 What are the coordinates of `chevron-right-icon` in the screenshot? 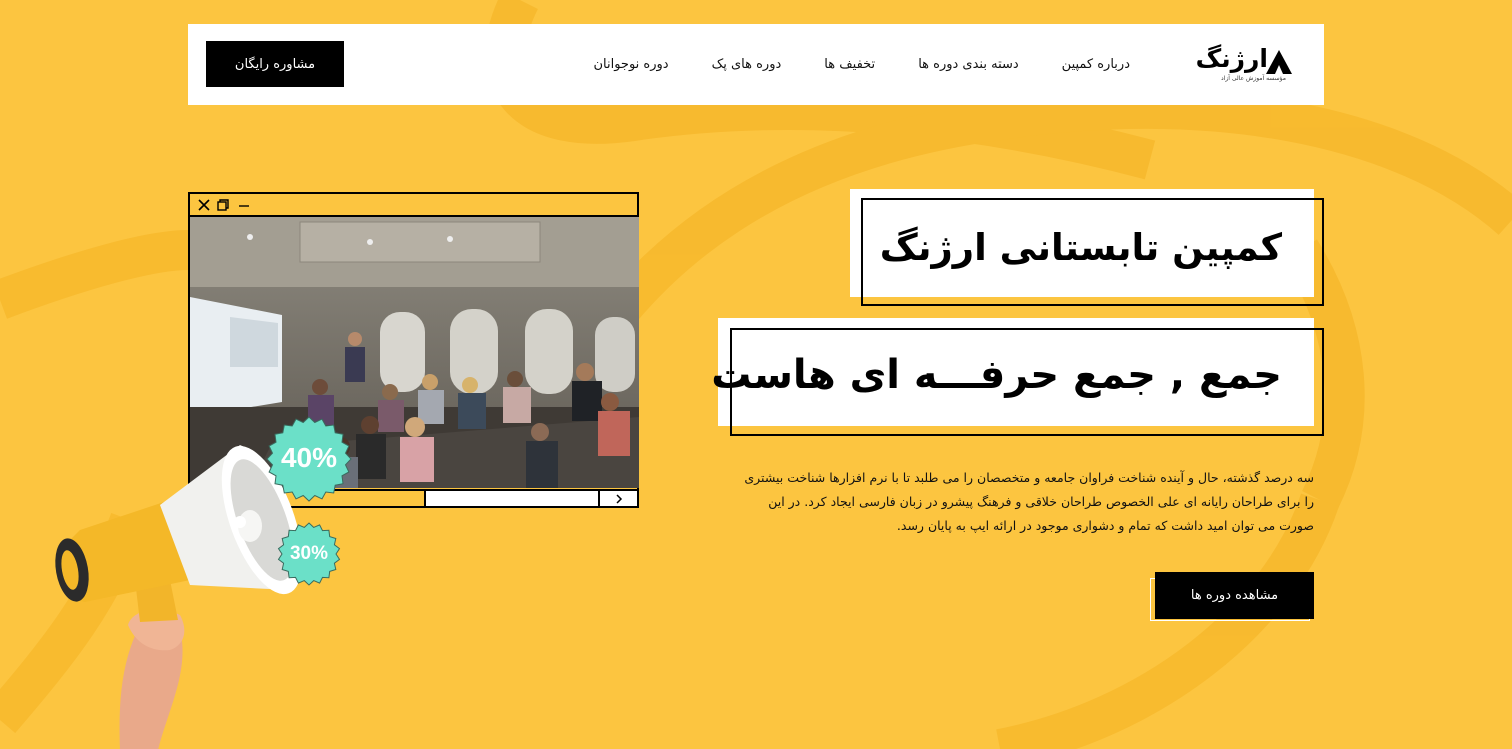 It's located at (618, 498).